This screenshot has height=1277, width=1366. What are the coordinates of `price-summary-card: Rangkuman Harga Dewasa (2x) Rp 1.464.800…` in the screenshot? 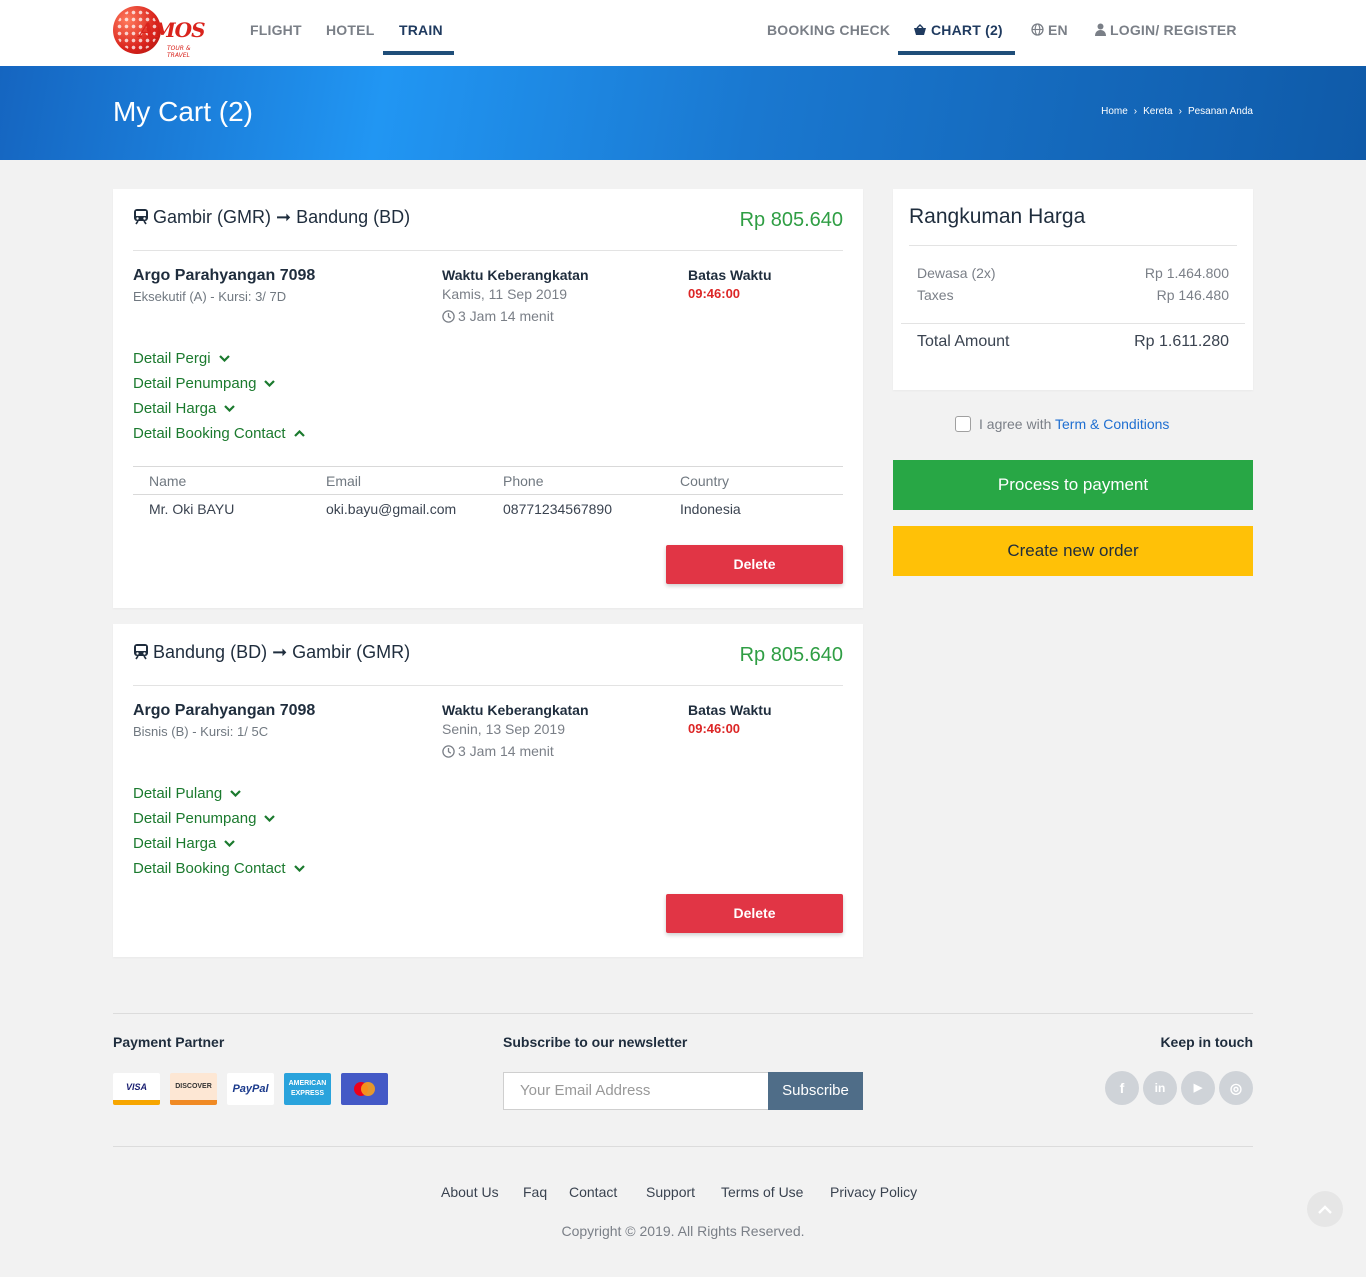 It's located at (1073, 289).